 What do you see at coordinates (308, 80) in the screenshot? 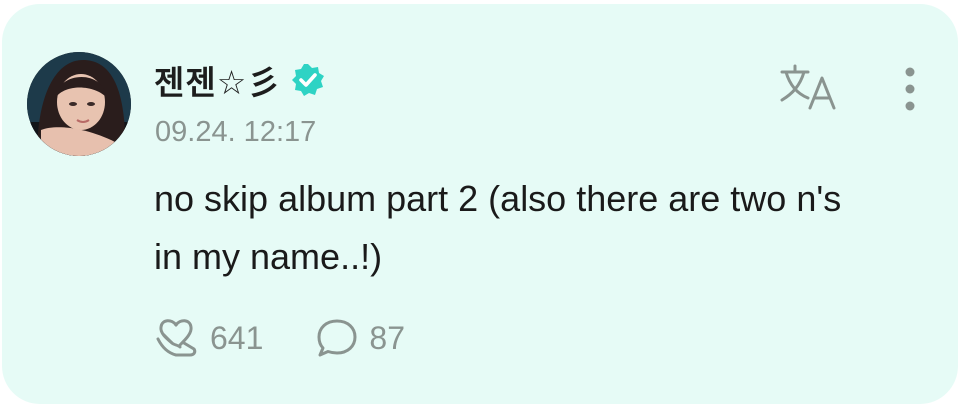
I see `verified-badge-icon` at bounding box center [308, 80].